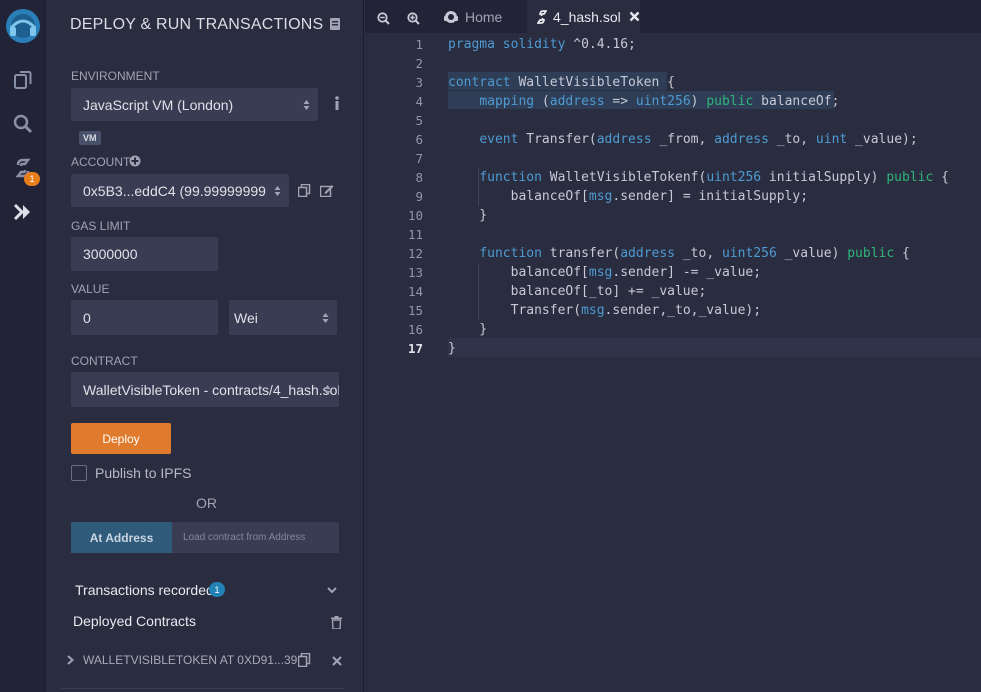 This screenshot has width=981, height=692. I want to click on account-select: 0x5B3...eddC4 (99.99999999, so click(180, 190).